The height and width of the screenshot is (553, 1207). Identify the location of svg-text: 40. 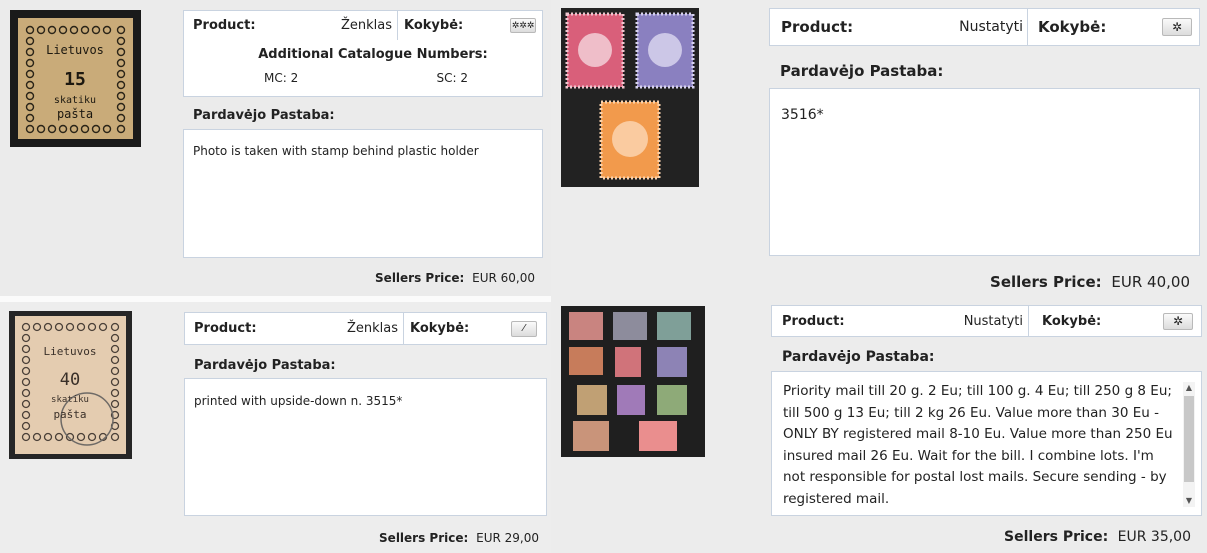
(70, 380).